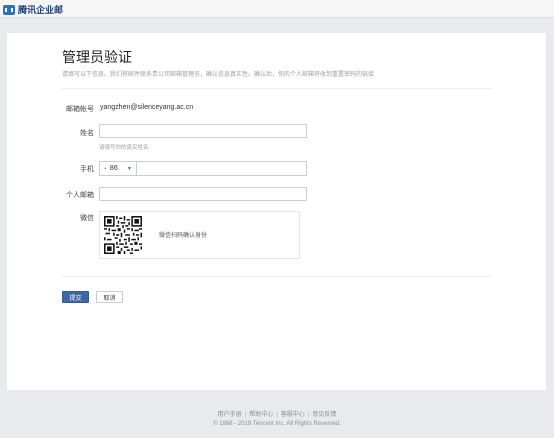 Image resolution: width=554 pixels, height=438 pixels. Describe the element at coordinates (80, 109) in the screenshot. I see `email-account-label: 邮箱帐号` at that location.